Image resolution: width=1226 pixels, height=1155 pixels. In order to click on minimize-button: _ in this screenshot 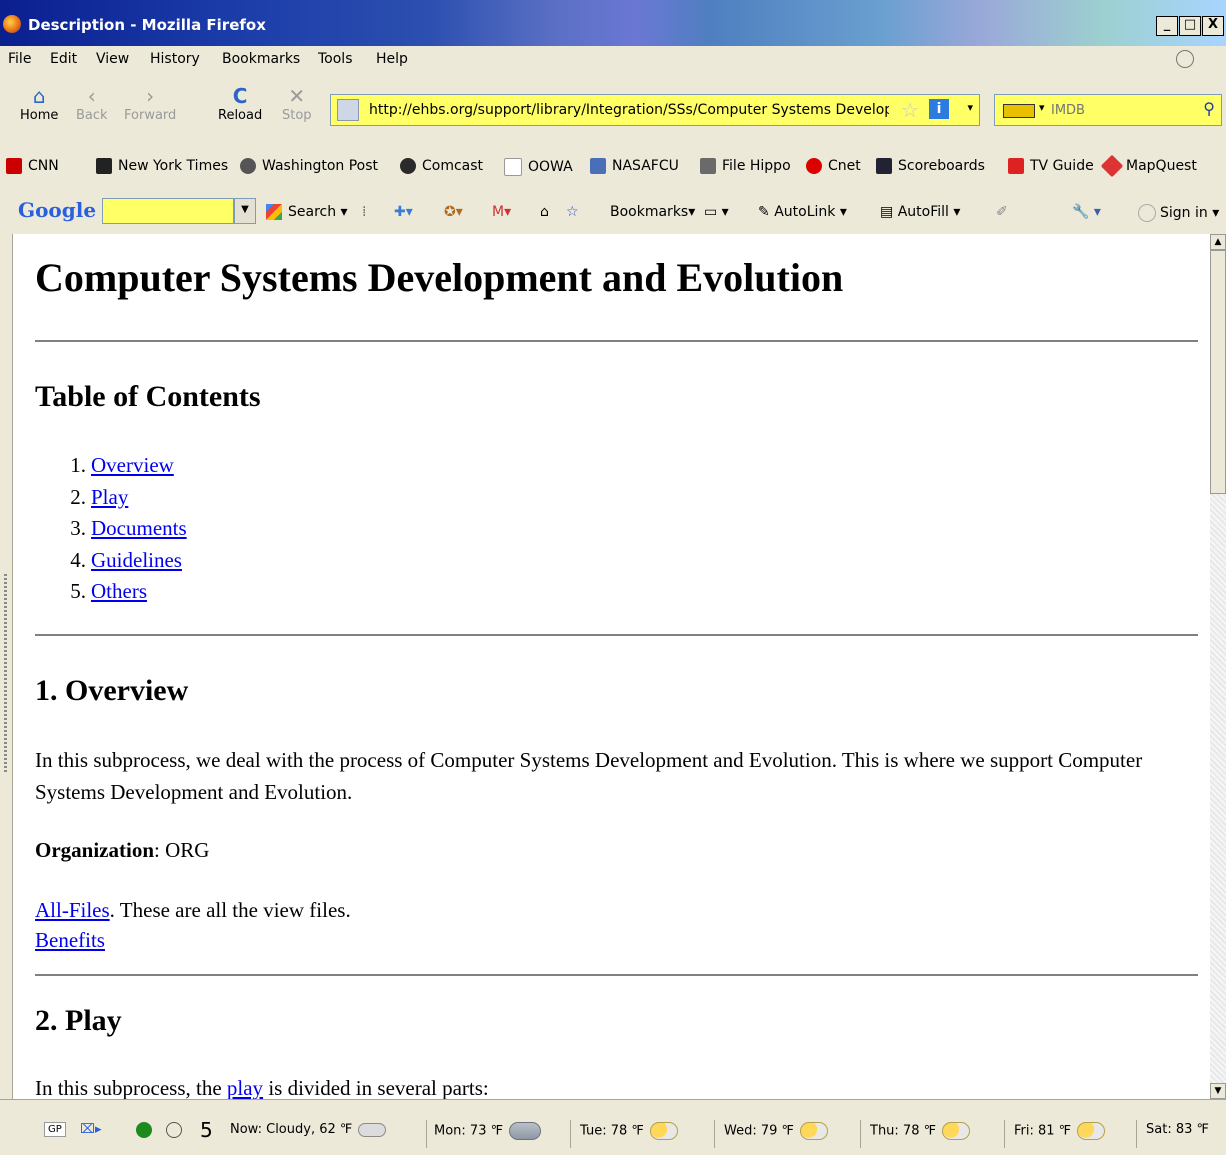, I will do `click(1167, 26)`.